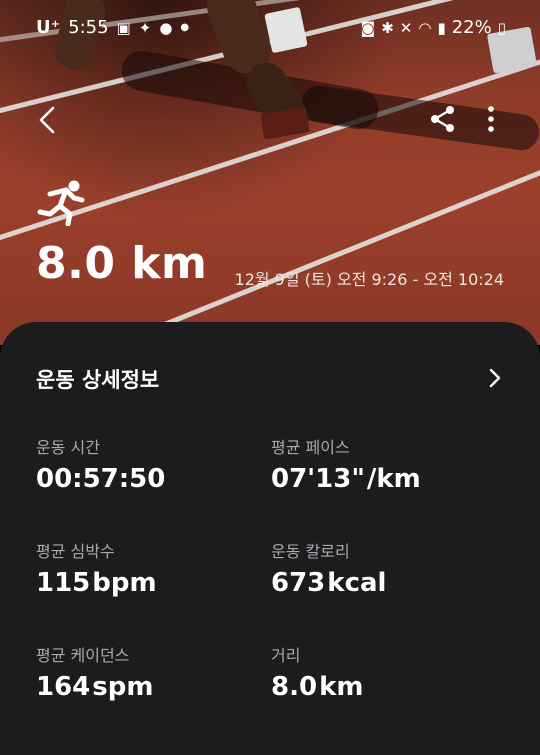 This screenshot has width=540, height=755. What do you see at coordinates (68, 447) in the screenshot?
I see `metric-label: 운동 시간` at bounding box center [68, 447].